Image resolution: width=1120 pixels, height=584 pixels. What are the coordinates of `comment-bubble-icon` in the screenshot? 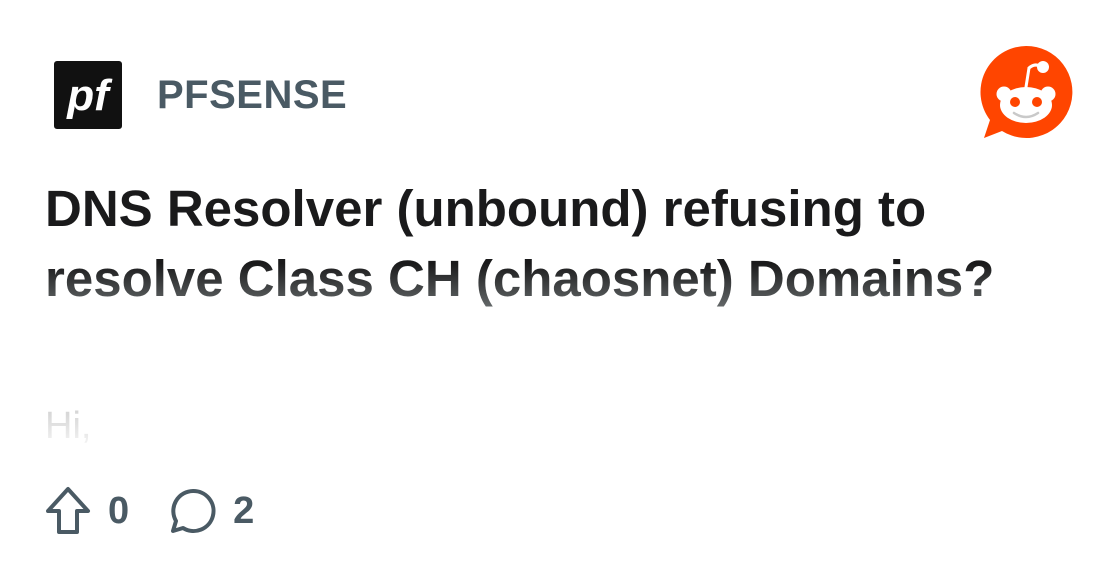 It's located at (193, 511).